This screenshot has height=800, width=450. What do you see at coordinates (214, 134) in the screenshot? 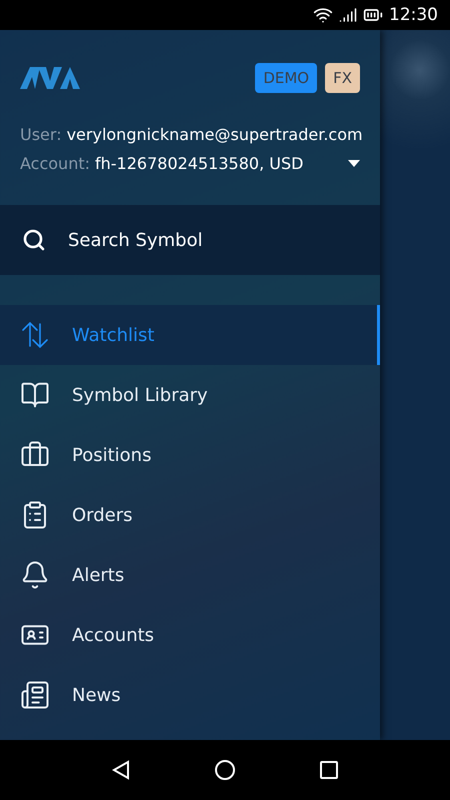
I see `user-email: verylongnickname@supertrader.com` at bounding box center [214, 134].